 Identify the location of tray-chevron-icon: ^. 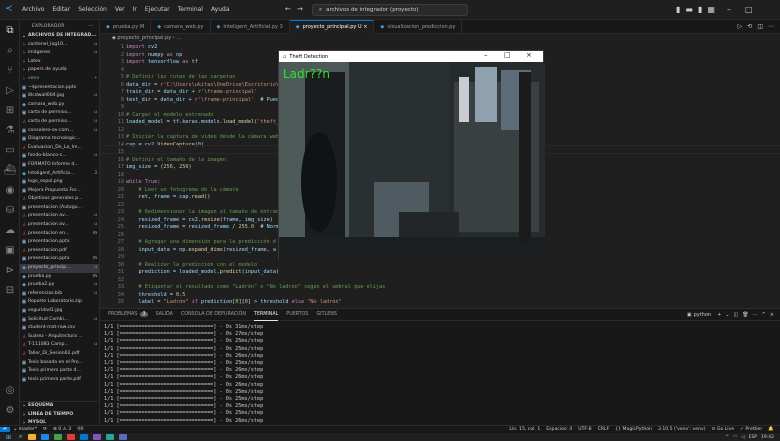
(727, 437).